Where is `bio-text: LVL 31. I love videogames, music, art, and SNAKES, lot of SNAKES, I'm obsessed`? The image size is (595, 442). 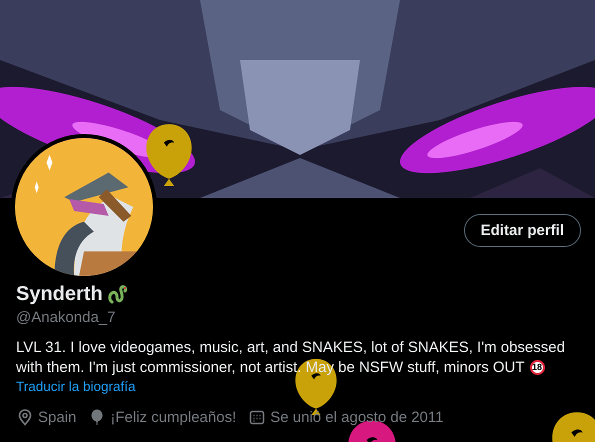 bio-text: LVL 31. I love videogames, music, art, and SNAKES, lot of SNAKES, I'm obsessed is located at coordinates (290, 348).